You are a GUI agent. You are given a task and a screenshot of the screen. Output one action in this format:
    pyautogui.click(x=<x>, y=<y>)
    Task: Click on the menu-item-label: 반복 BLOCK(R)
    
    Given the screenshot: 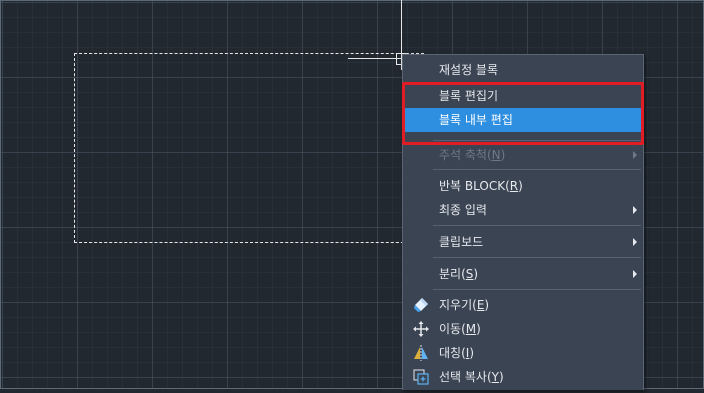 What is the action you would take?
    pyautogui.click(x=481, y=186)
    